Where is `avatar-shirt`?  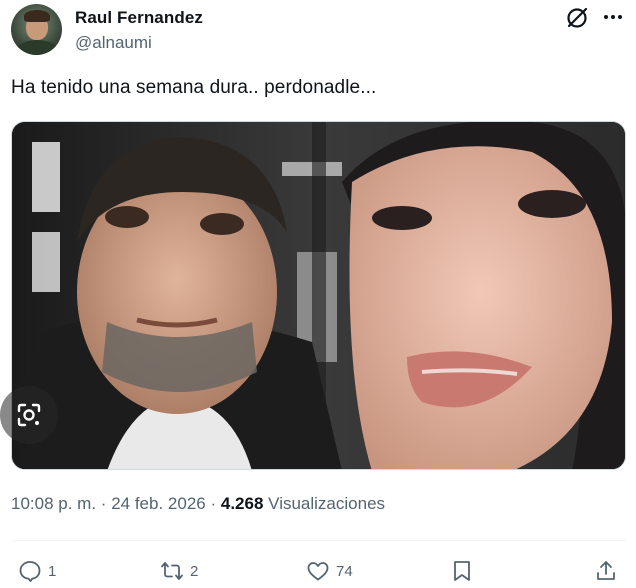 avatar-shirt is located at coordinates (37, 47).